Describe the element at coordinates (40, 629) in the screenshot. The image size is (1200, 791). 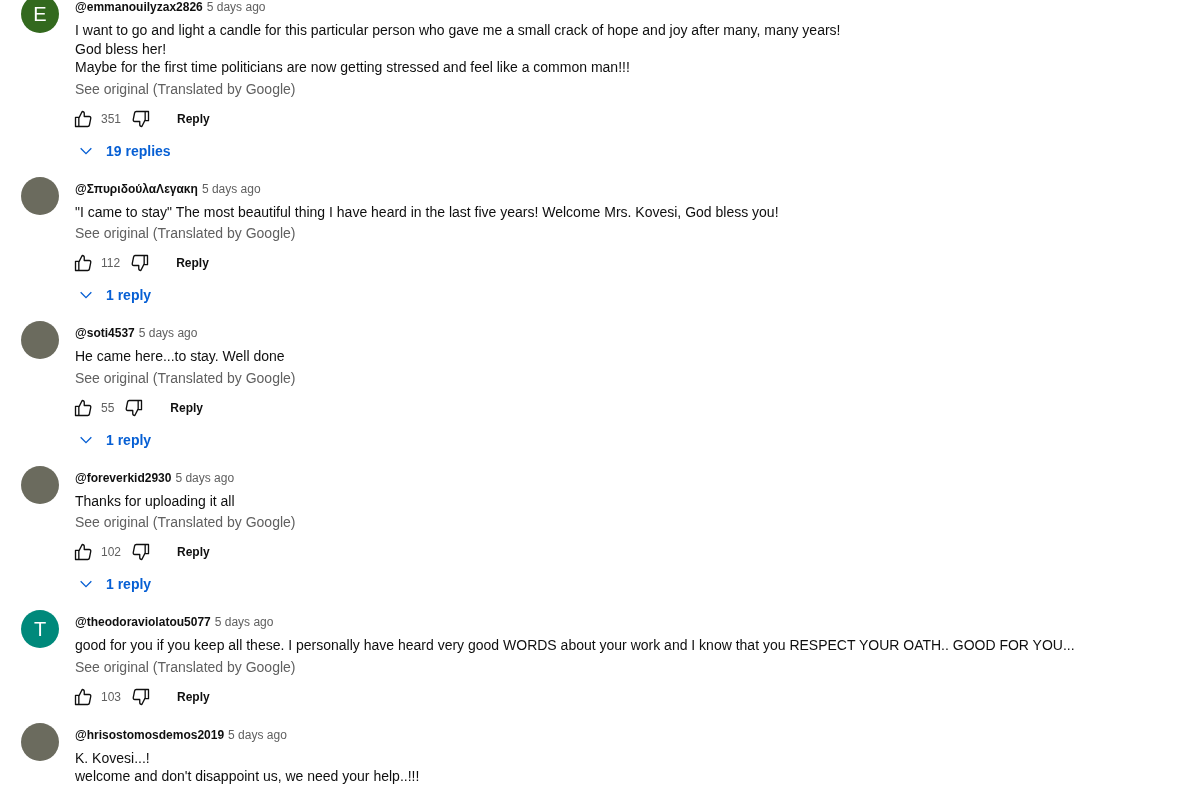
I see `letter-avatar: T` at that location.